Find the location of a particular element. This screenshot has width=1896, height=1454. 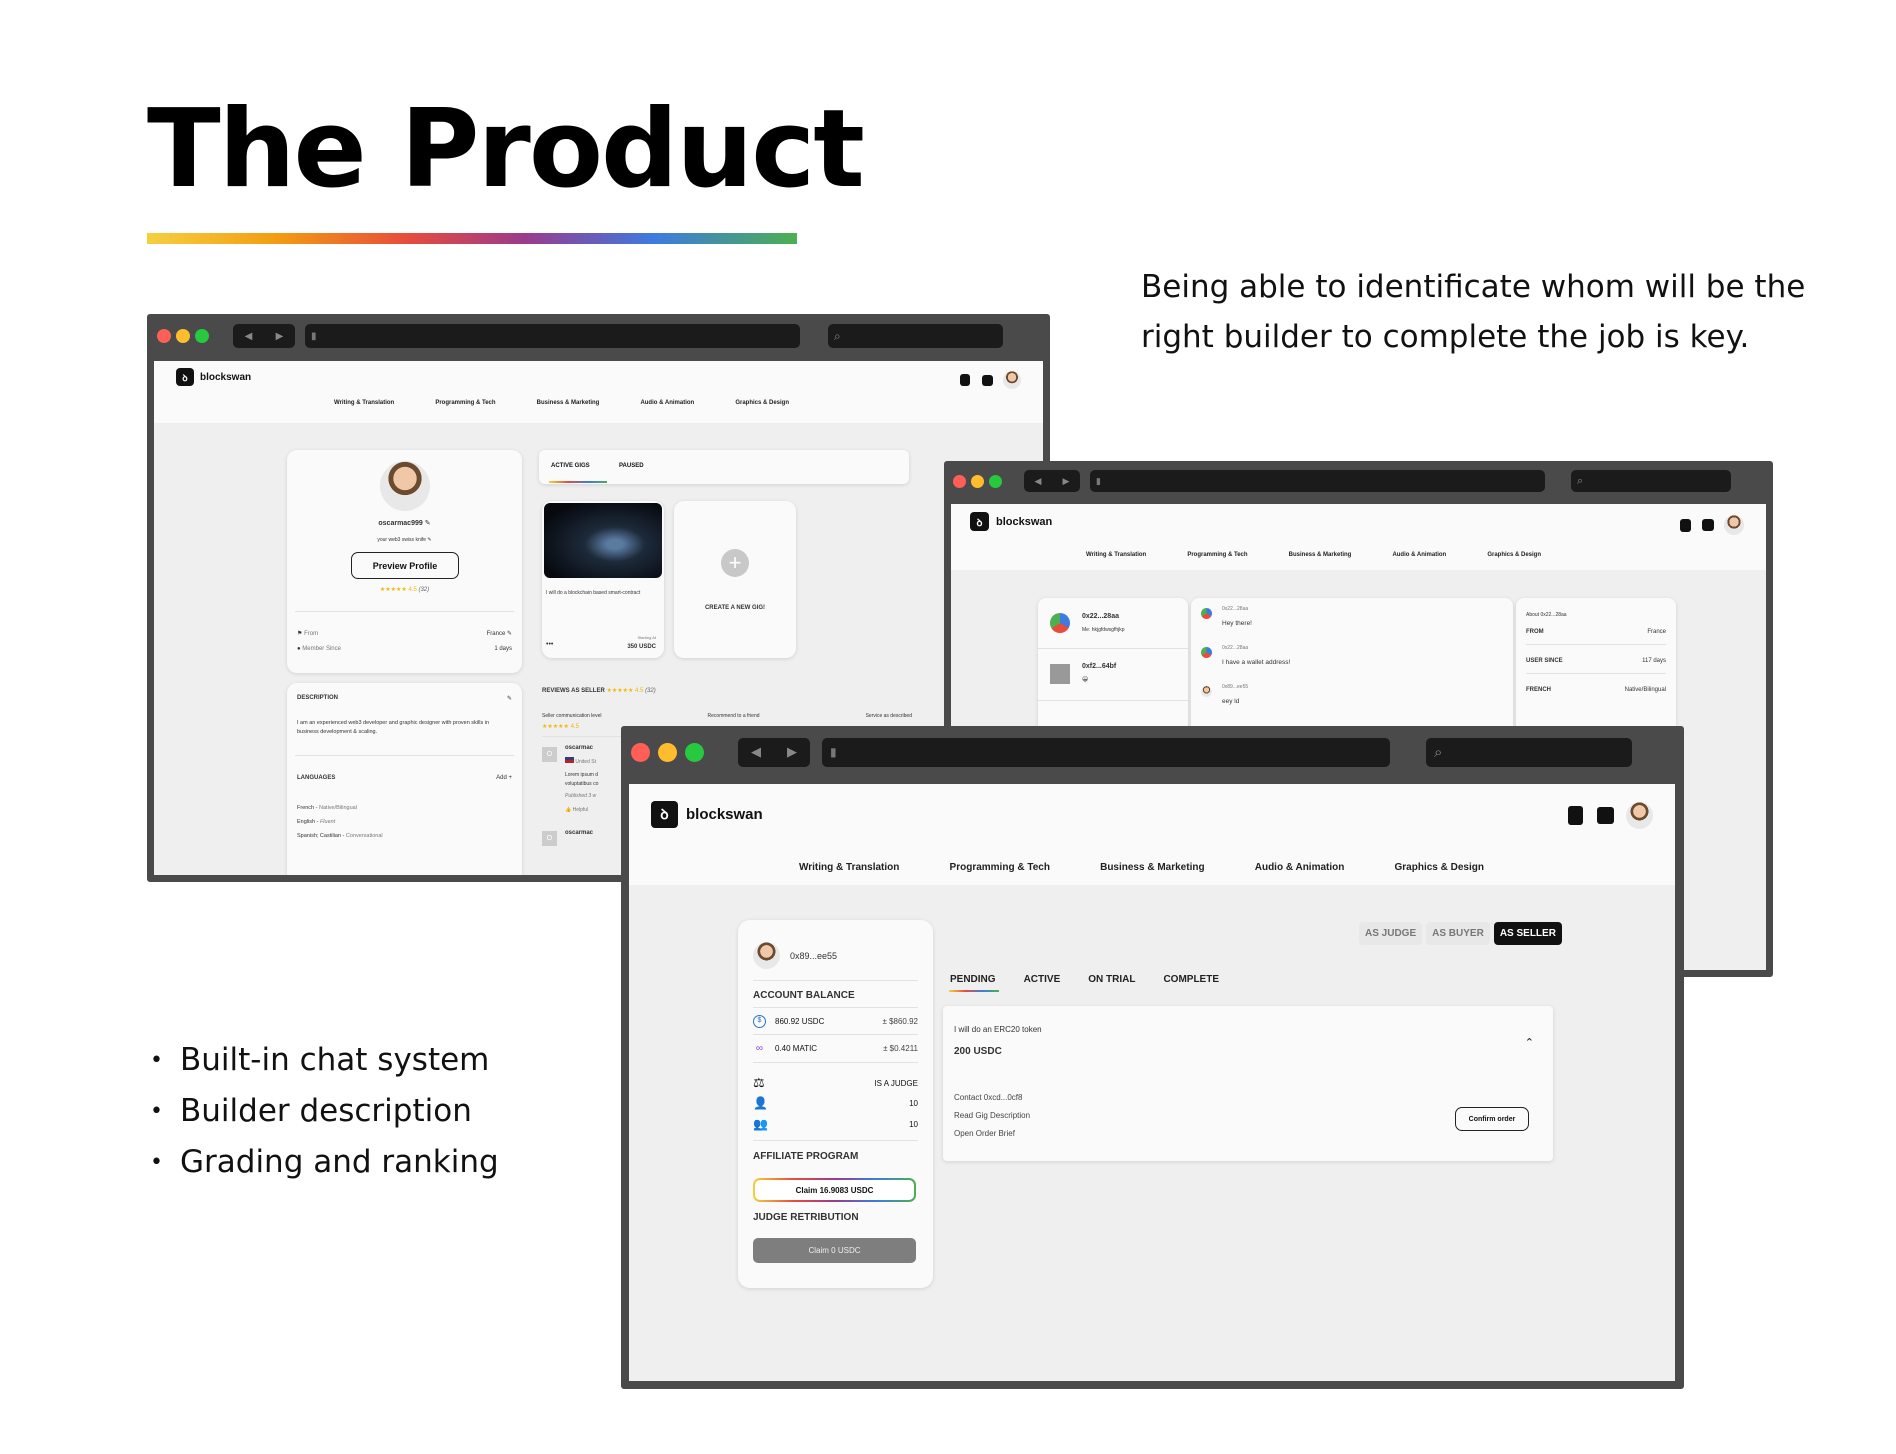

add-icon: + is located at coordinates (735, 563).